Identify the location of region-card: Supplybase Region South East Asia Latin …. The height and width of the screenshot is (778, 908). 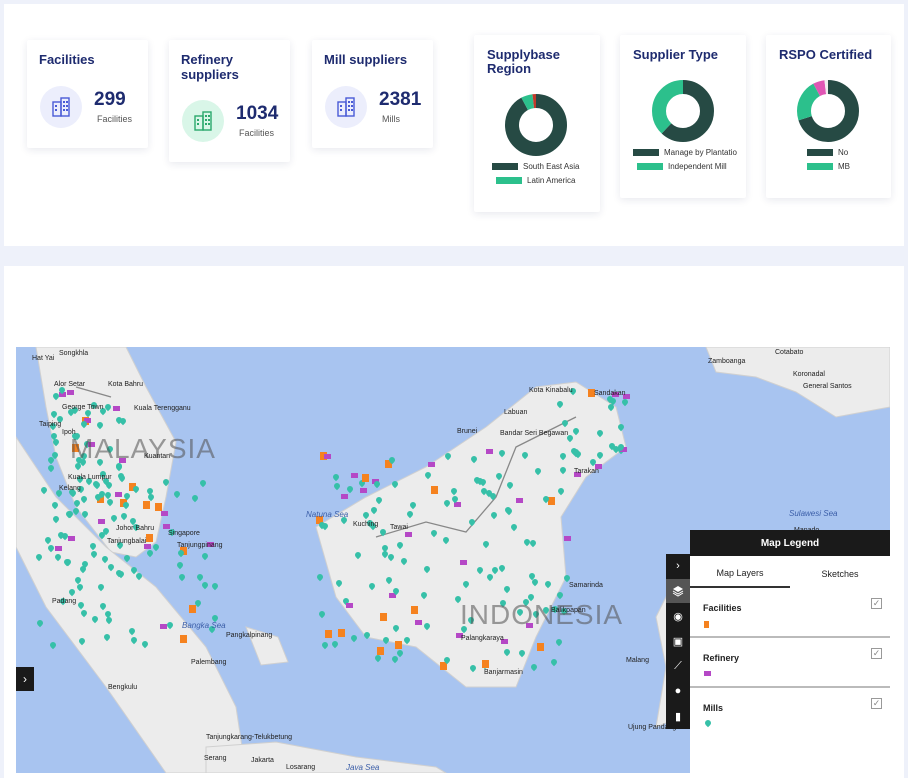
(537, 123).